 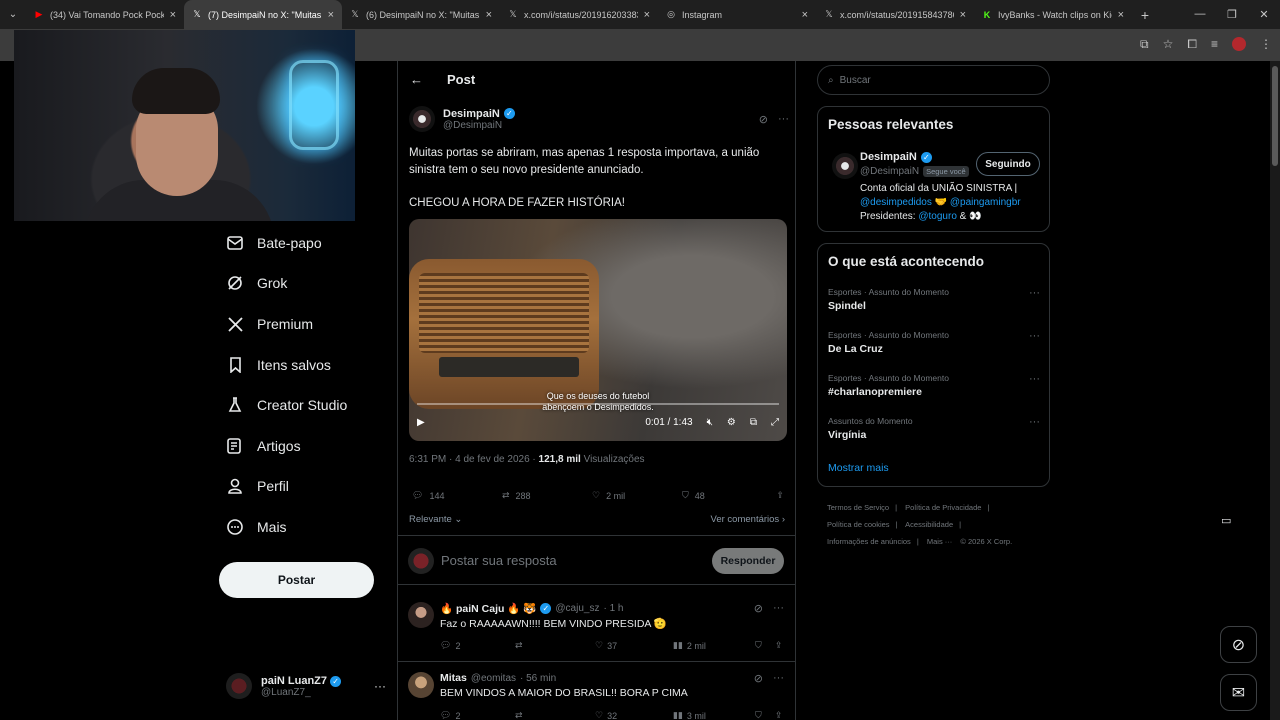 What do you see at coordinates (858, 507) in the screenshot?
I see `footer-link: Termos de Serviço` at bounding box center [858, 507].